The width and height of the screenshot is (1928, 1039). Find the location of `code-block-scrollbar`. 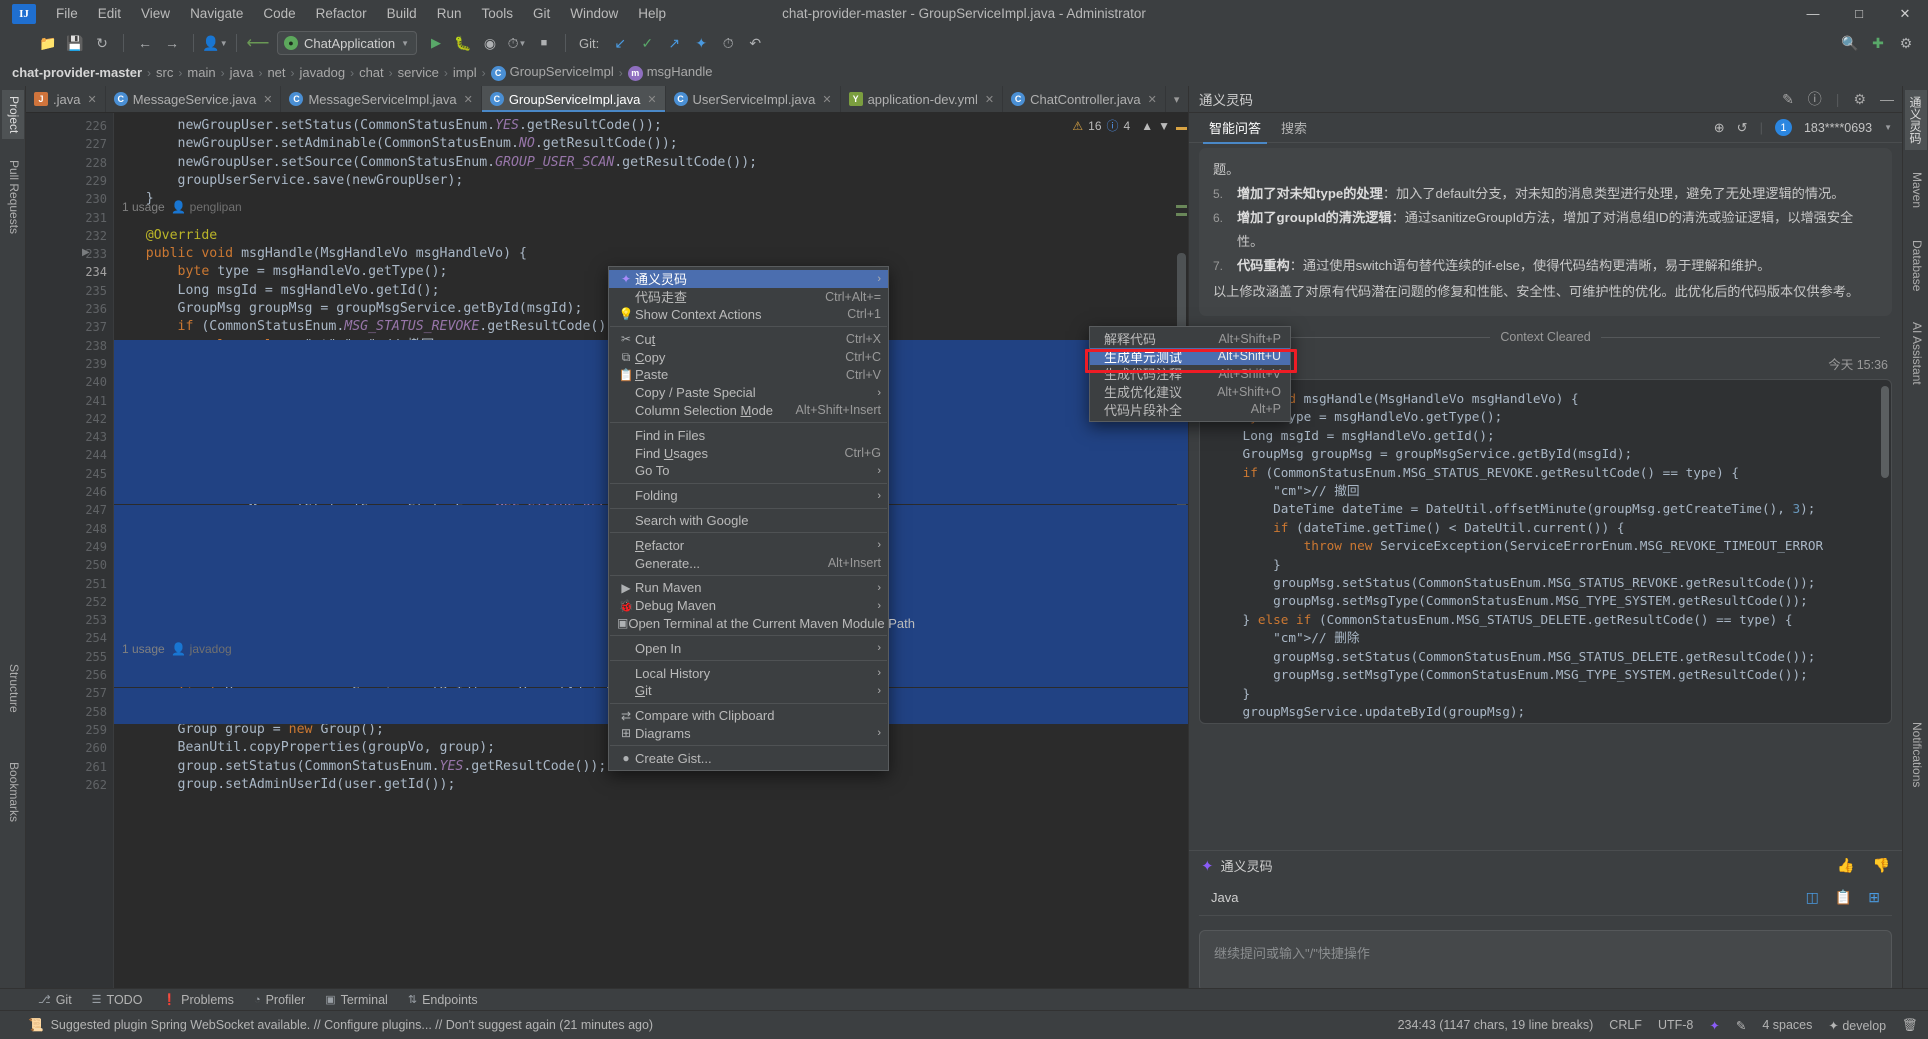

code-block-scrollbar is located at coordinates (1885, 432).